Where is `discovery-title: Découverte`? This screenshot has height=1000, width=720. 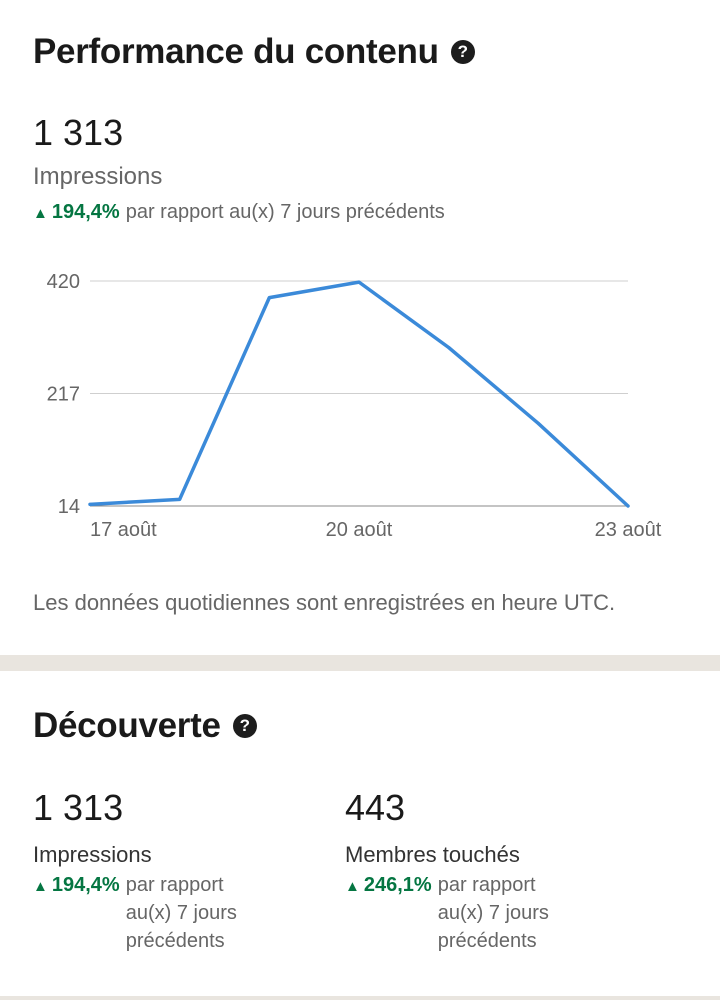 discovery-title: Découverte is located at coordinates (127, 725).